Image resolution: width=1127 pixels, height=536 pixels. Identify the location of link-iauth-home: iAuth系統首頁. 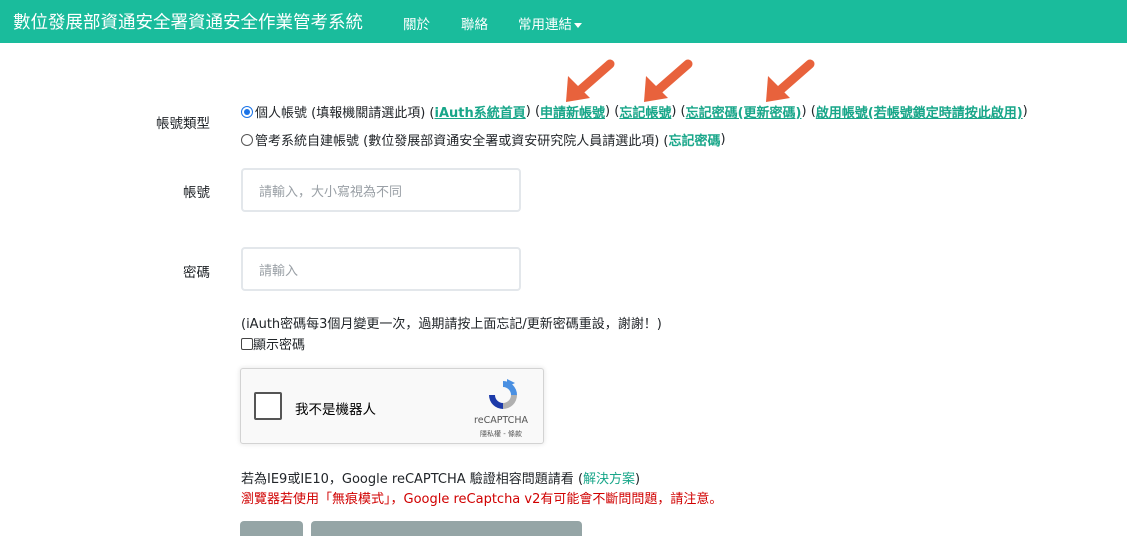
(479, 111).